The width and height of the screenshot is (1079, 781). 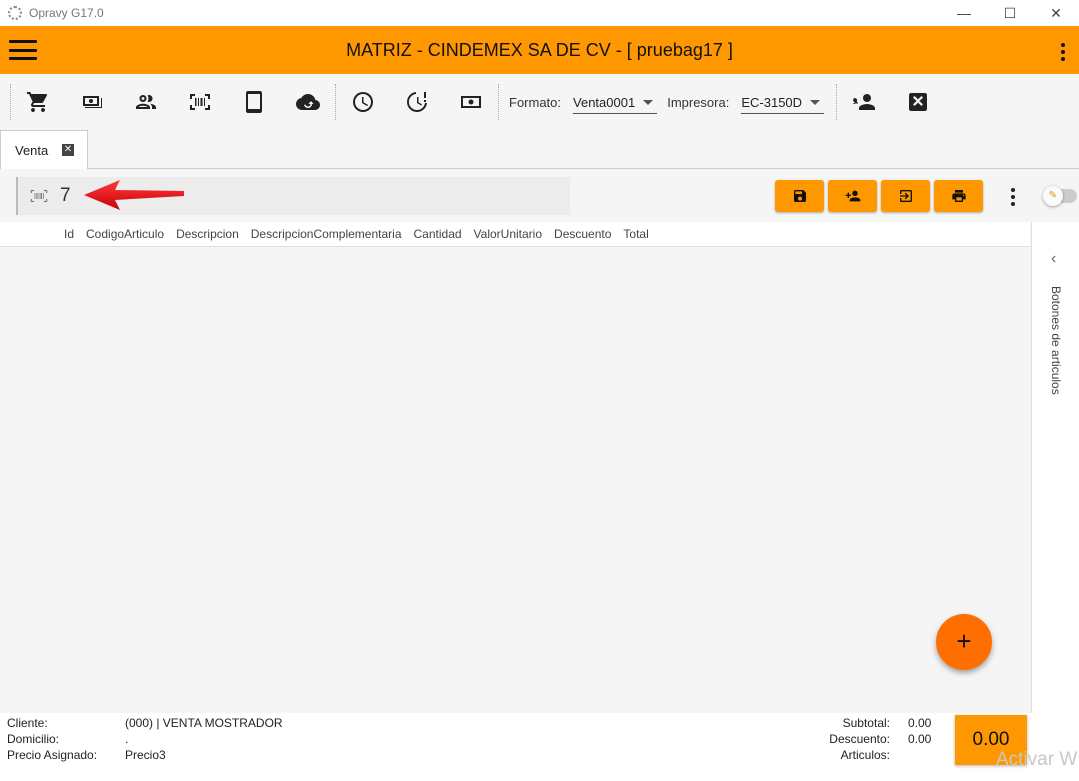 I want to click on formato-select: Venta0001, so click(x=615, y=102).